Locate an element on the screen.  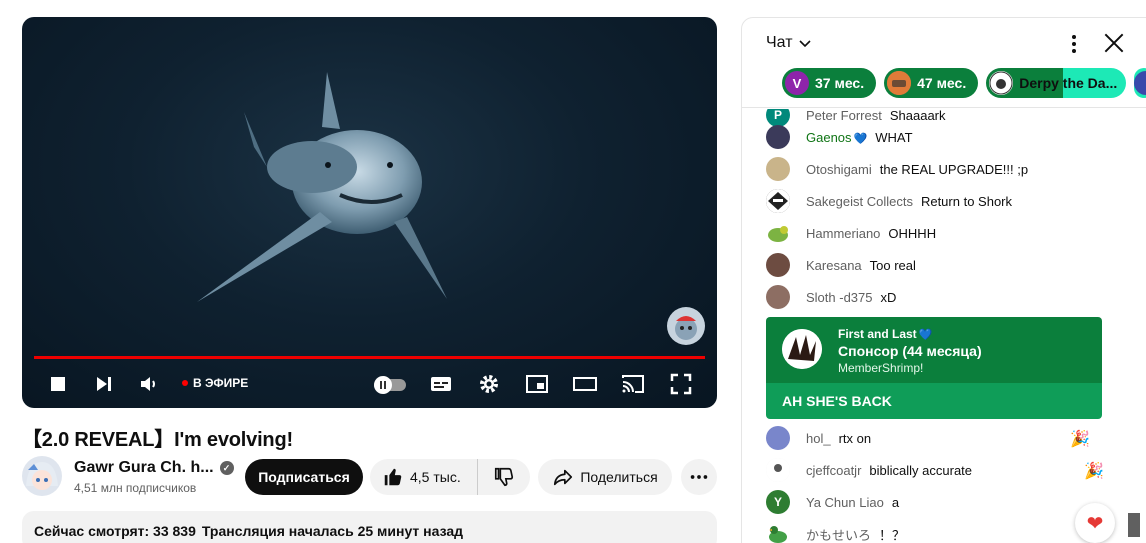
author-name: Hammeriano is located at coordinates (843, 233).